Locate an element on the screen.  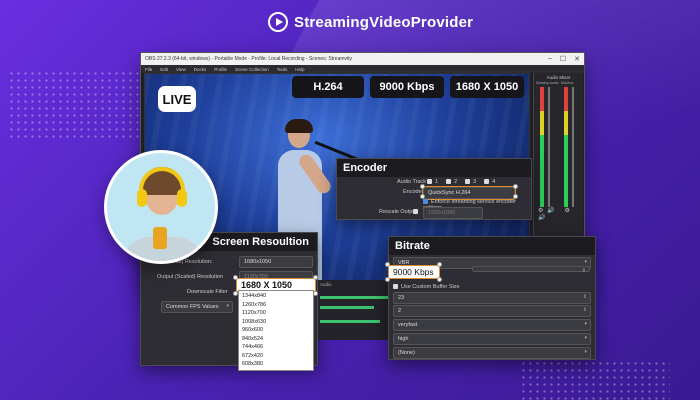
resolution-badge: 1680 X 1050 is located at coordinates (487, 87).